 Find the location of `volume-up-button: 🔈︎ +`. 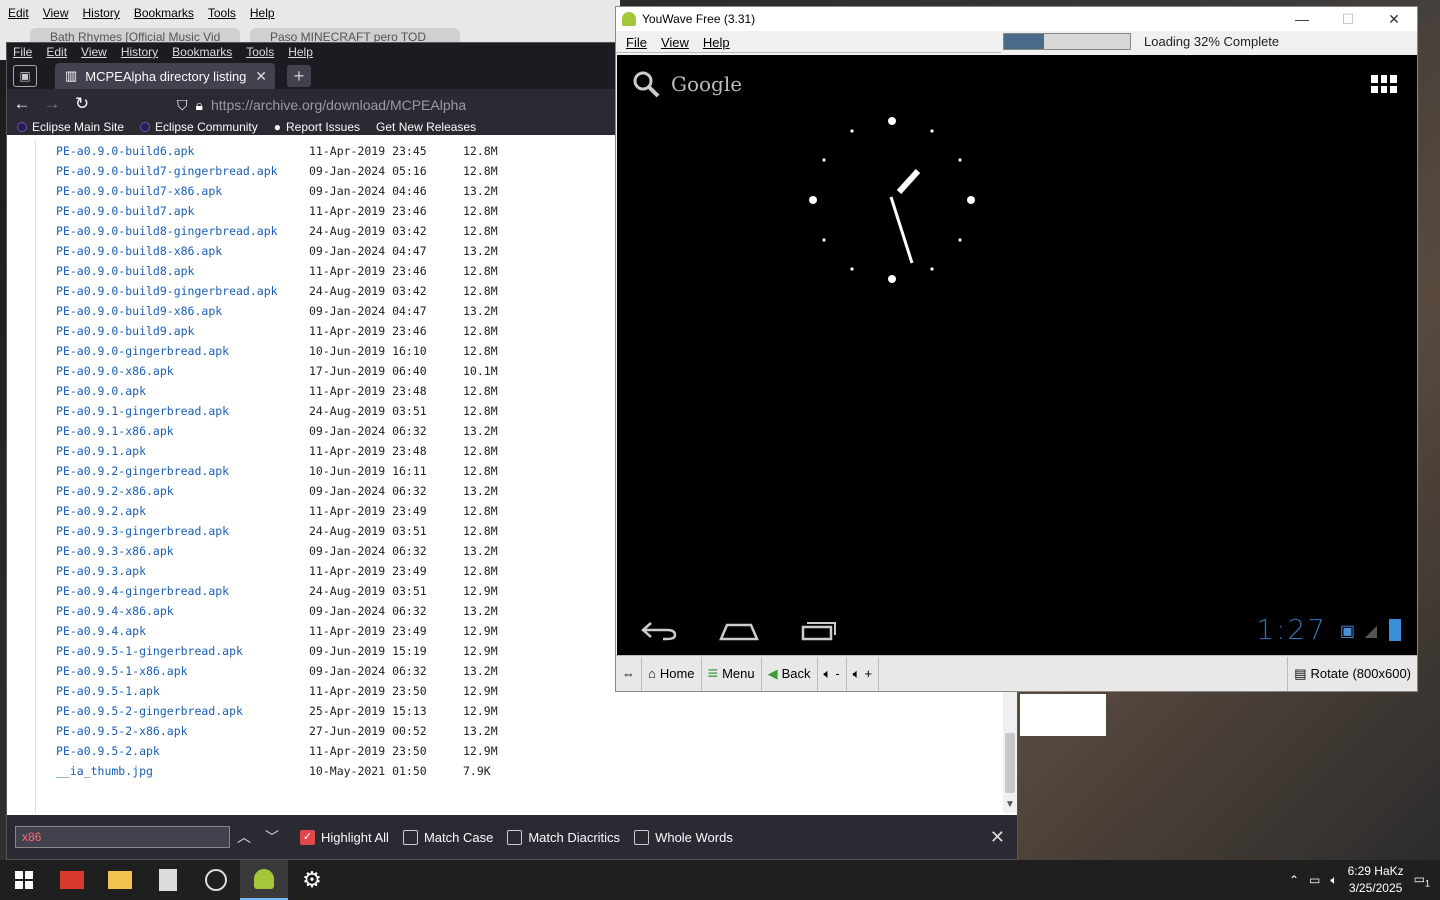

volume-up-button: 🔈︎ + is located at coordinates (863, 673).